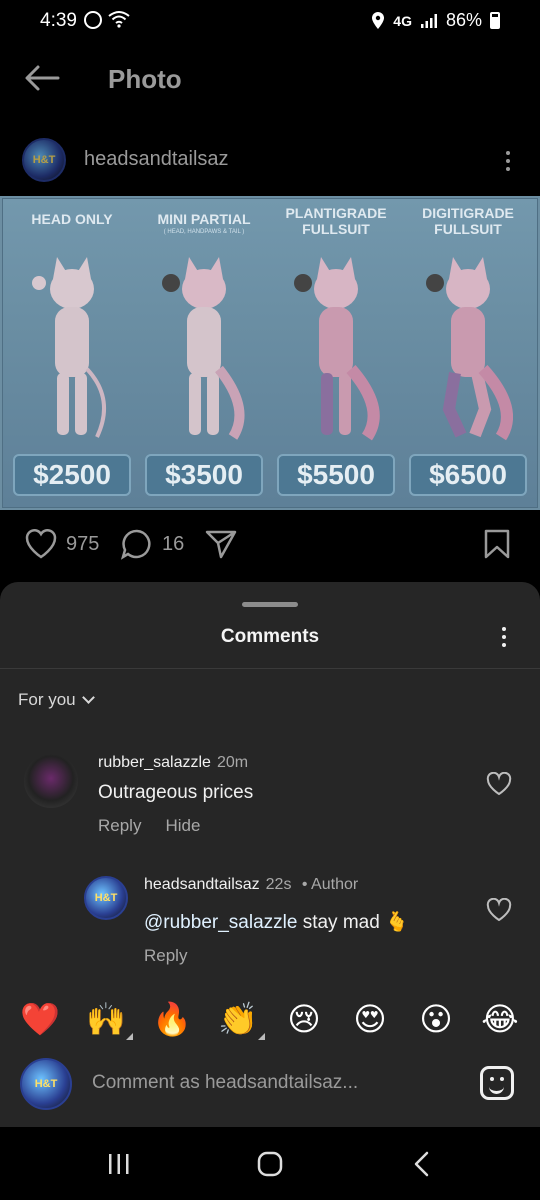  I want to click on comment-actions: Reply, so click(165, 956).